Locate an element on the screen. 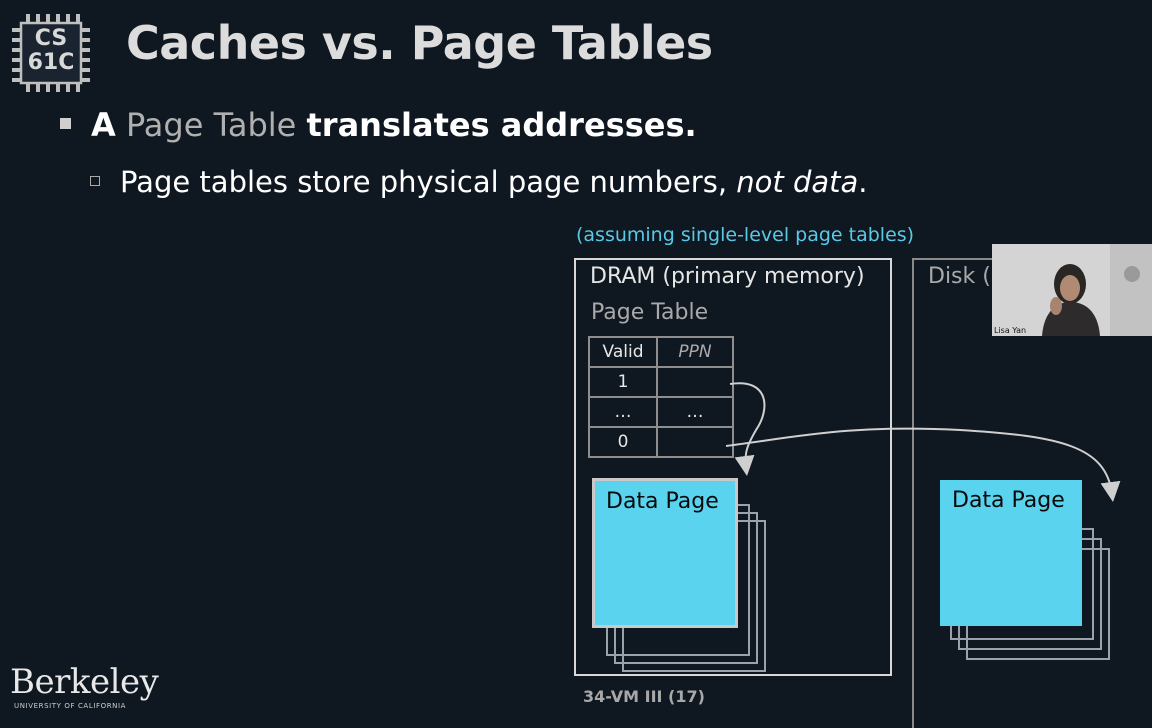 The width and height of the screenshot is (1152, 728). presenter-image is located at coordinates (1072, 290).